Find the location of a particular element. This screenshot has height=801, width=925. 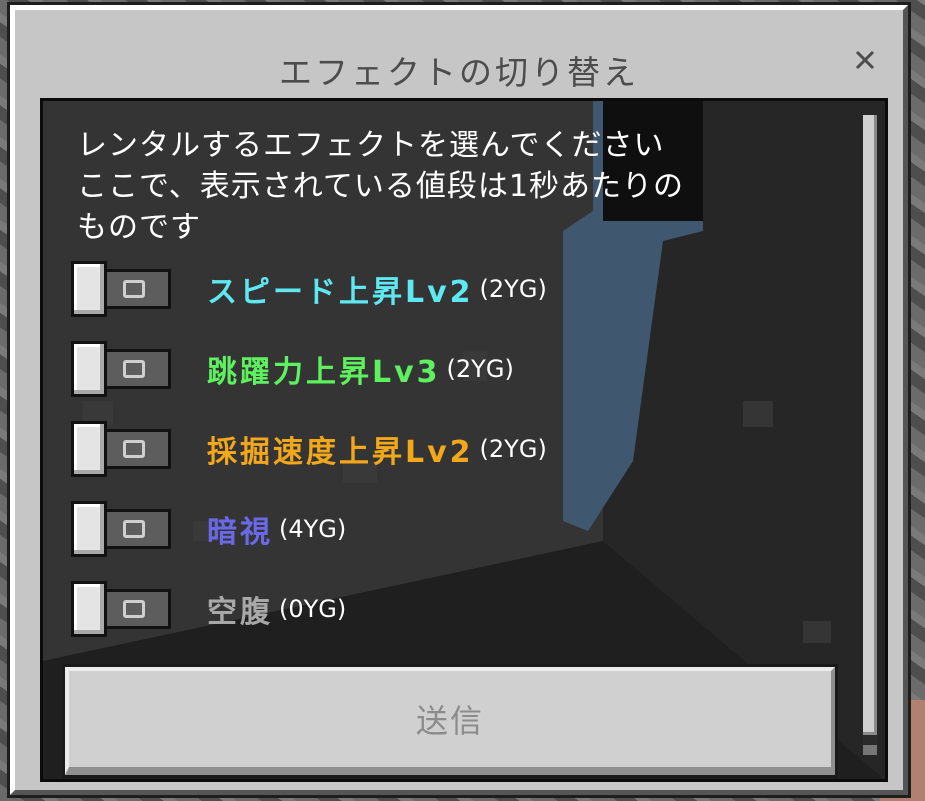

effect-row-night-vision: 暗視 (4YG) is located at coordinates (451, 529).